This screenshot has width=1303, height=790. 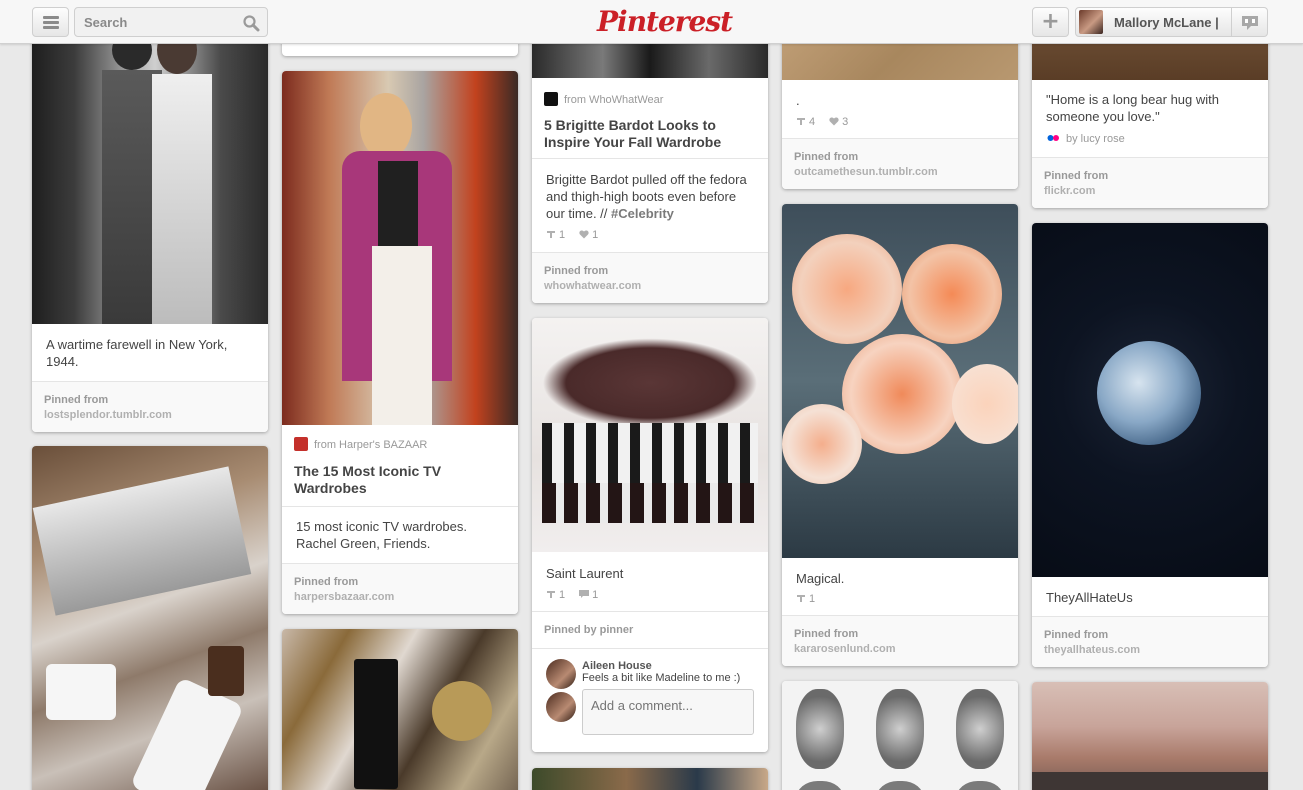 I want to click on from-link: from WhoWhatWear, so click(x=603, y=99).